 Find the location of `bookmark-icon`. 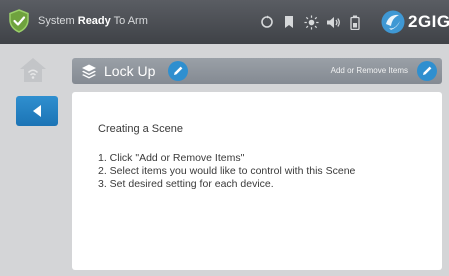

bookmark-icon is located at coordinates (289, 22).